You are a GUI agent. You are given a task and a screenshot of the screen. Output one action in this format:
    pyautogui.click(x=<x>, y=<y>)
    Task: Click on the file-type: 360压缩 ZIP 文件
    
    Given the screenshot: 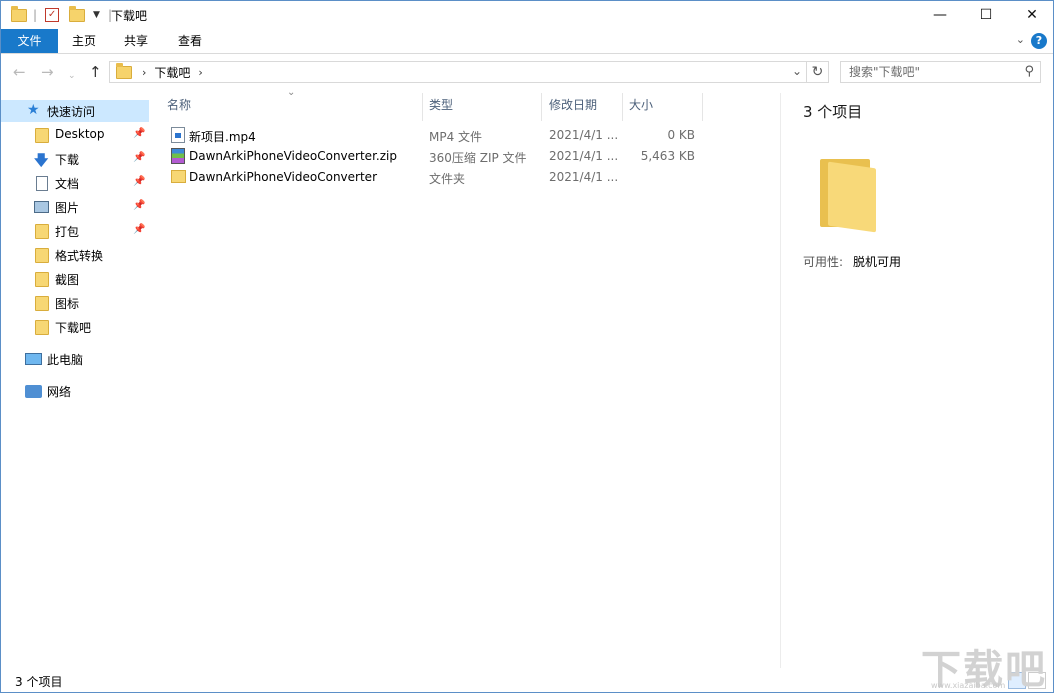 What is the action you would take?
    pyautogui.click(x=478, y=158)
    